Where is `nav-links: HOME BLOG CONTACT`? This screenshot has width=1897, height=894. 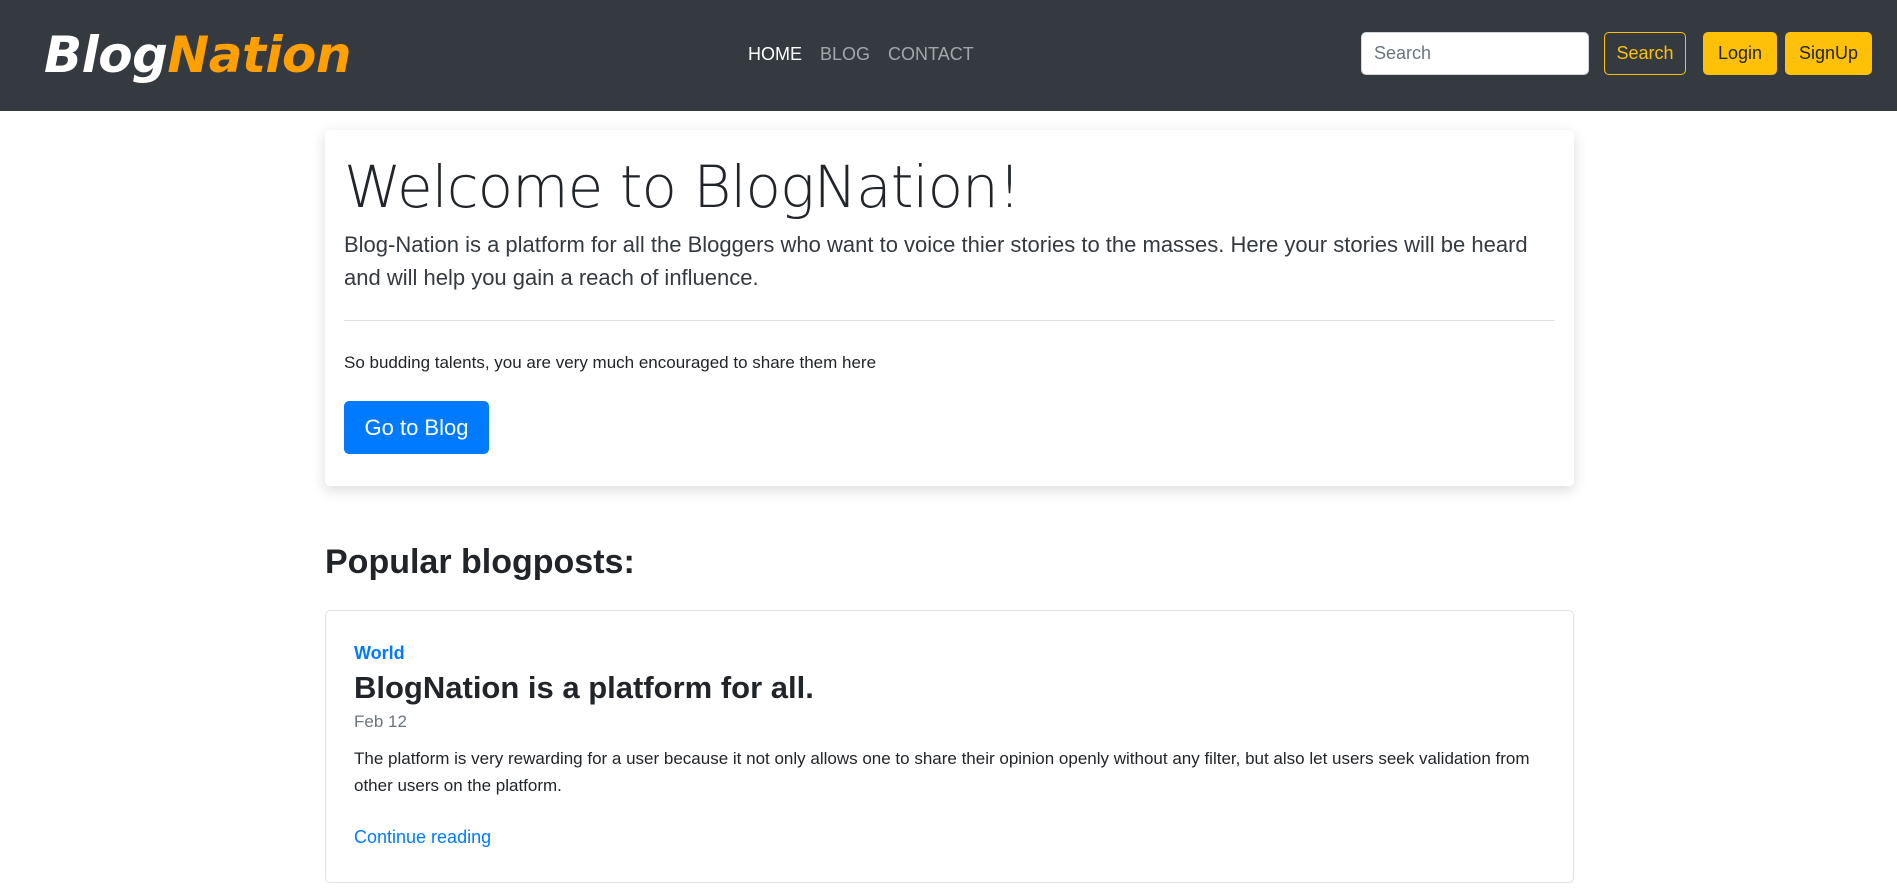 nav-links: HOME BLOG CONTACT is located at coordinates (861, 54).